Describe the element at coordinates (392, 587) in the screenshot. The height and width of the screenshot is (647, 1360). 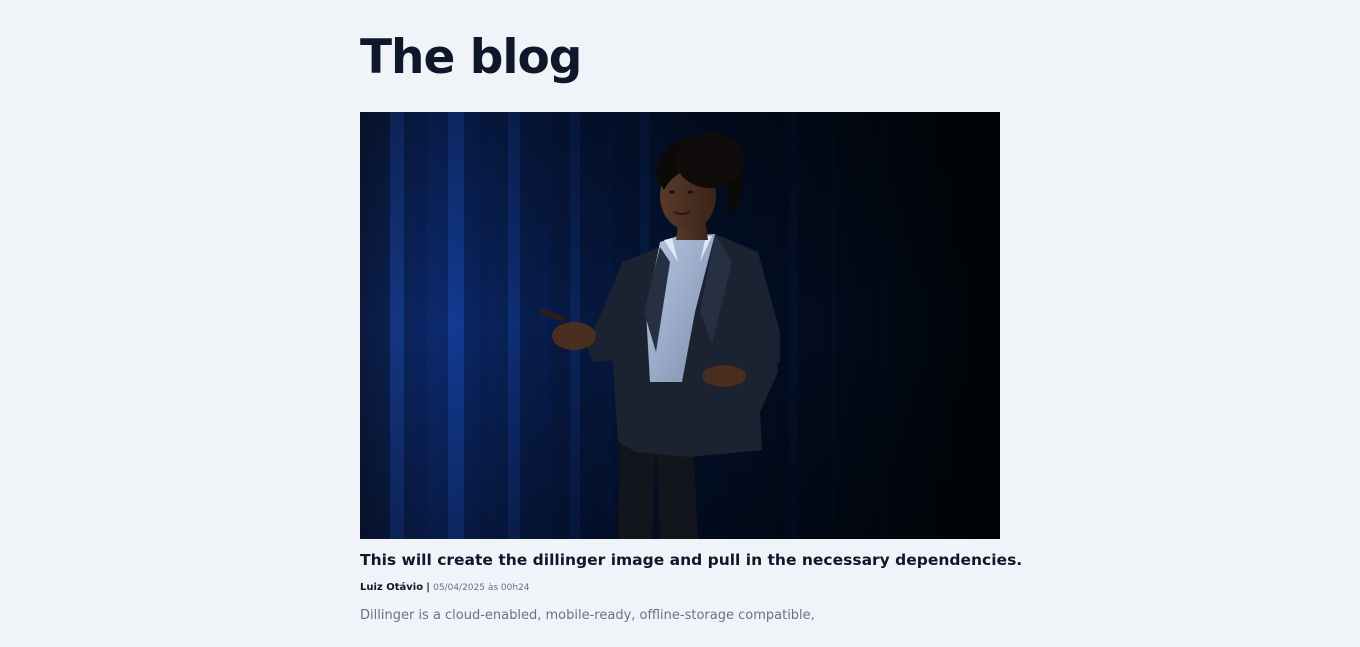
I see `post-author: Luiz Otávio` at that location.